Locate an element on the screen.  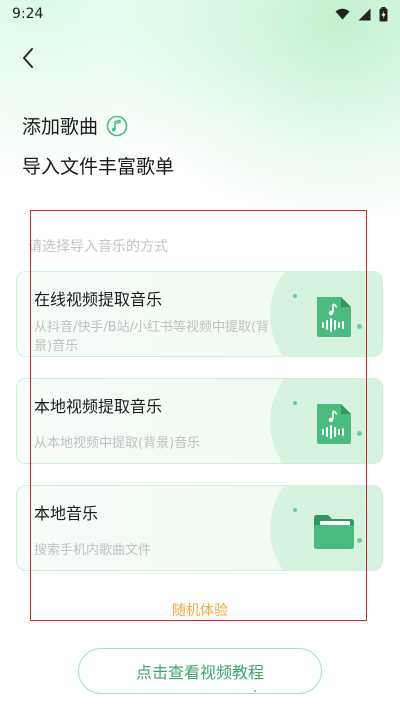
signal-icon is located at coordinates (364, 14).